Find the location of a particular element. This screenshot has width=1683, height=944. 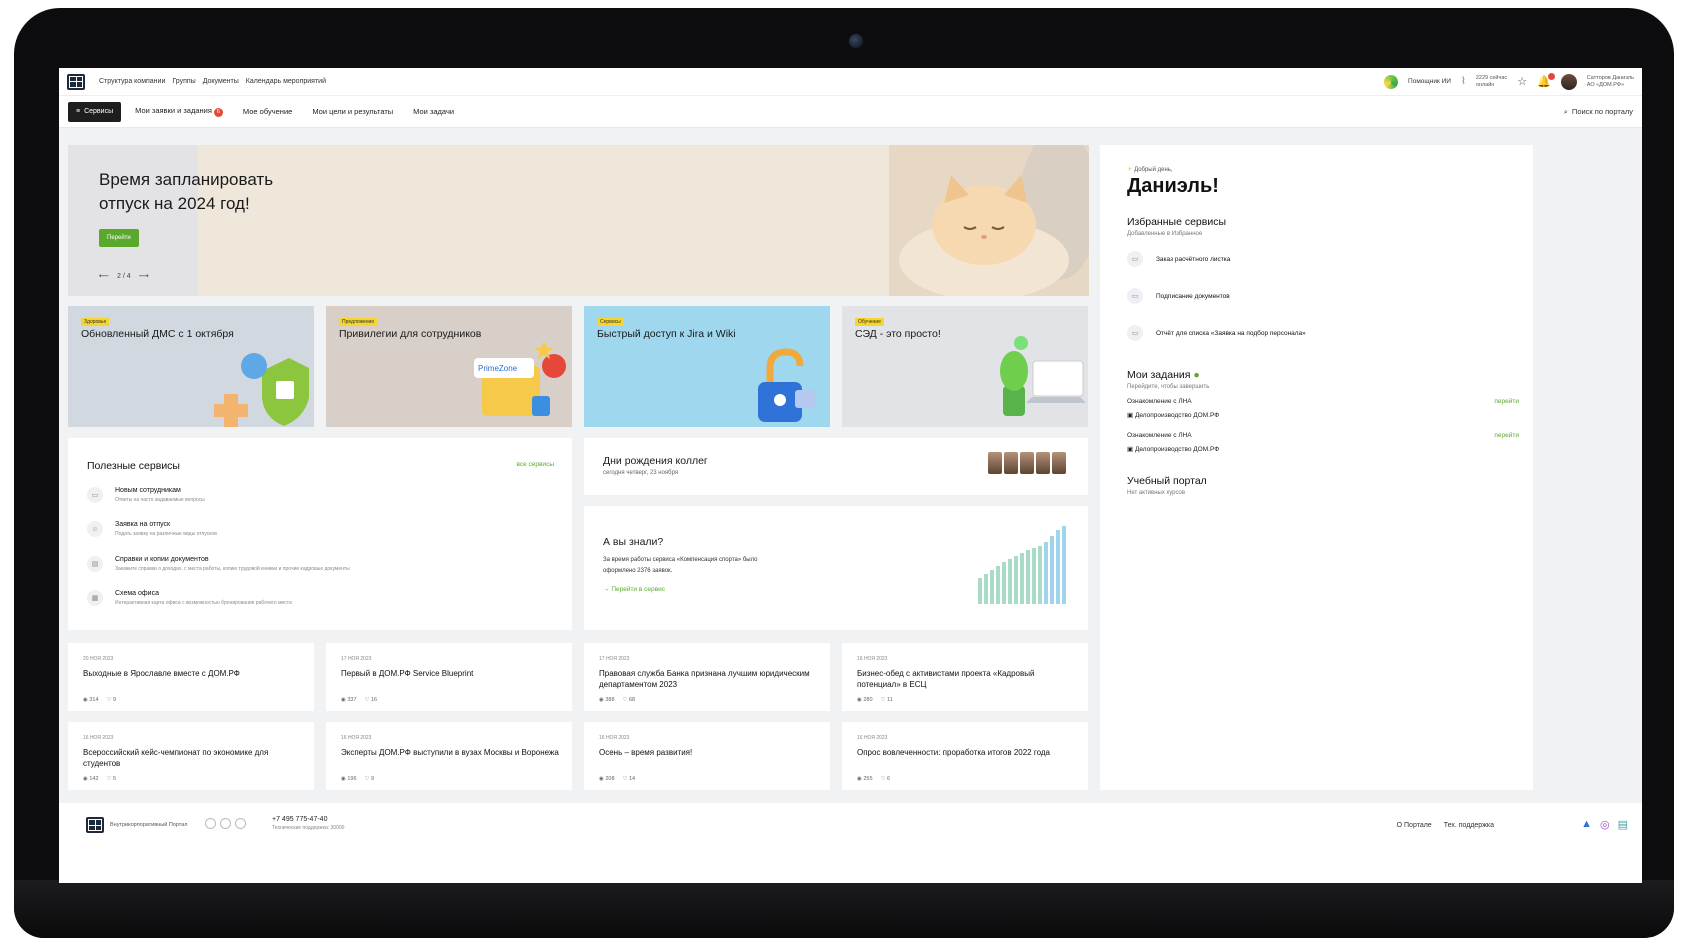

nav-my-requests: Мои заявки и задания 6 is located at coordinates (179, 111).